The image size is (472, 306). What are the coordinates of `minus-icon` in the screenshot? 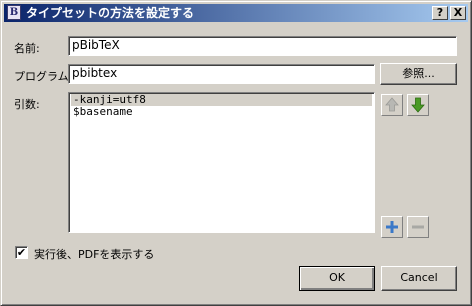 It's located at (418, 227).